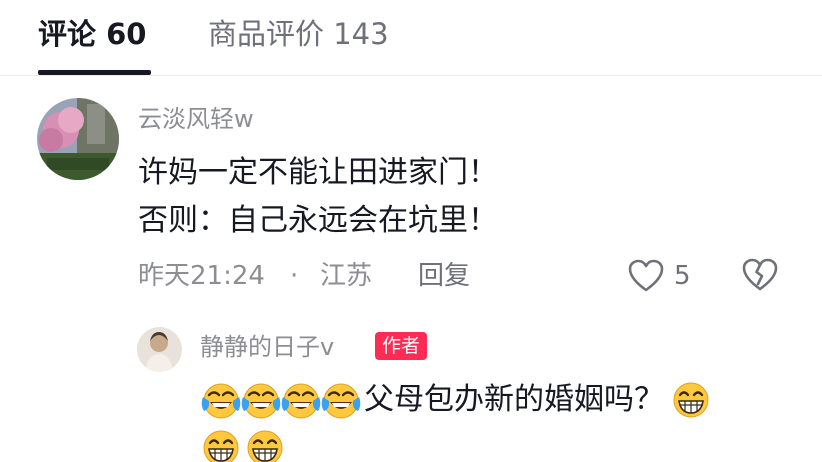 This screenshot has height=462, width=822. I want to click on reply-avatar, so click(159, 349).